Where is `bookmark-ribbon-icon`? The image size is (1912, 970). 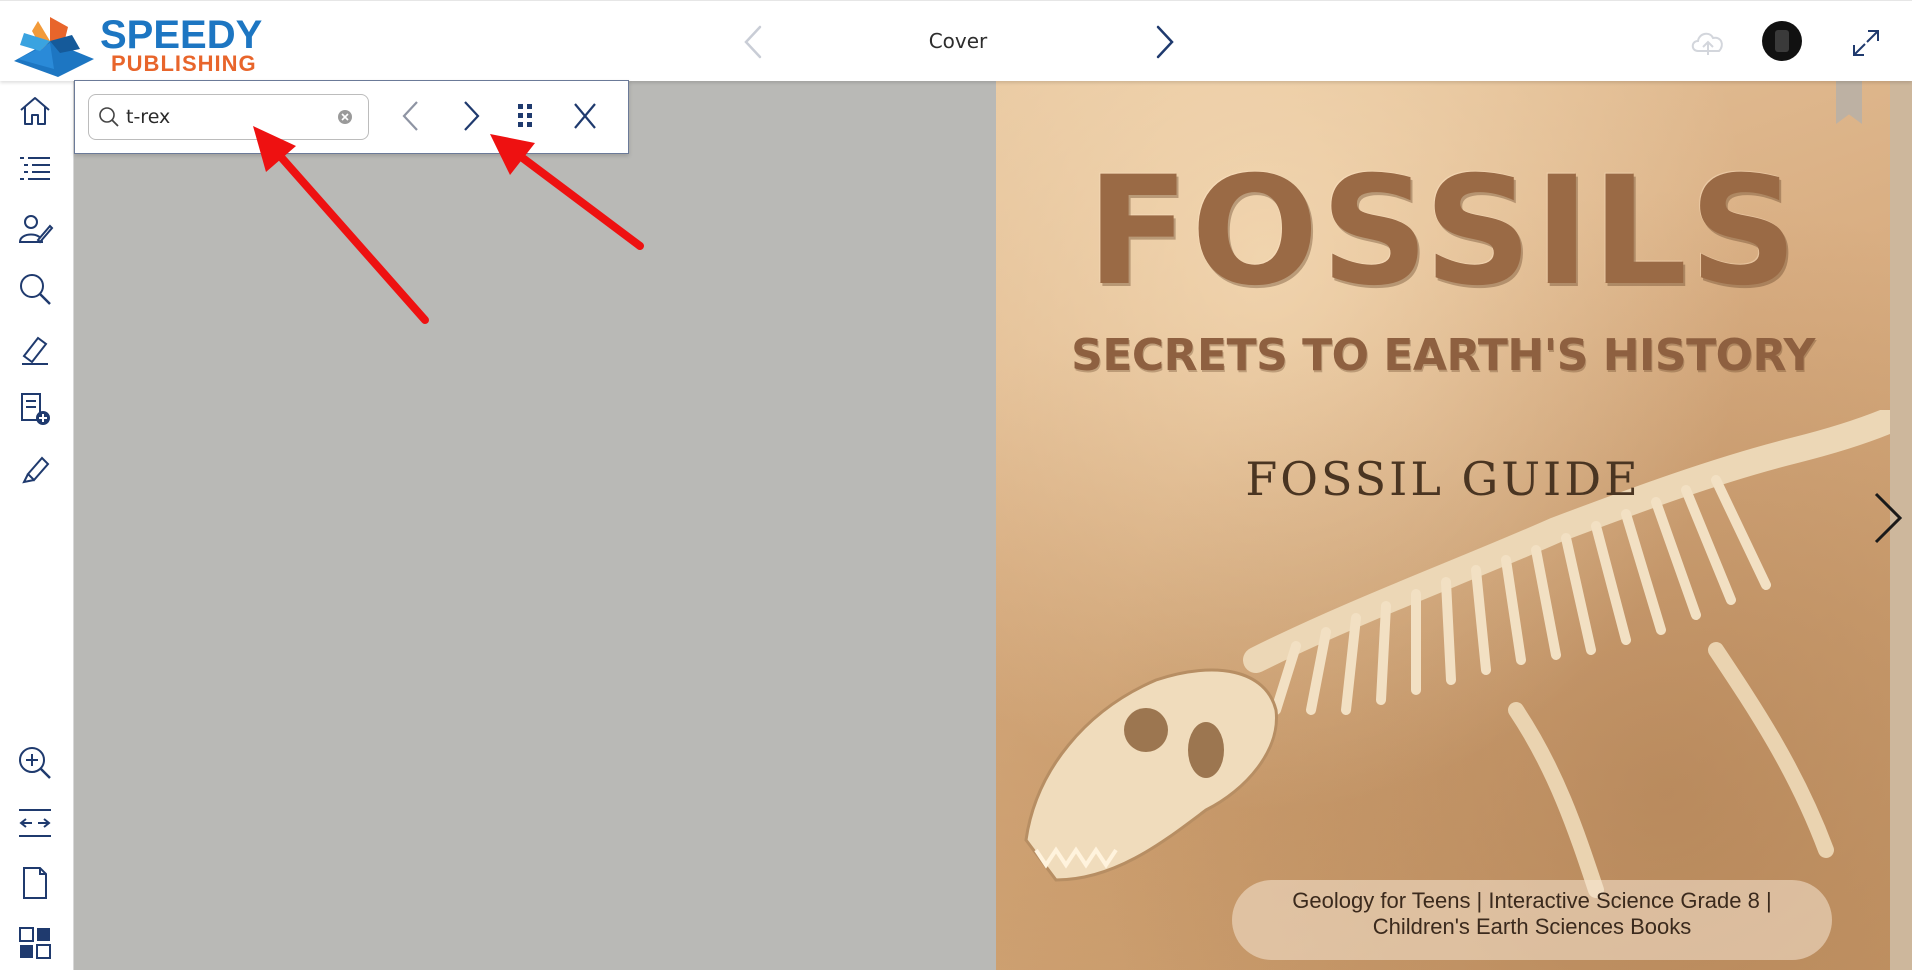 bookmark-ribbon-icon is located at coordinates (1849, 102).